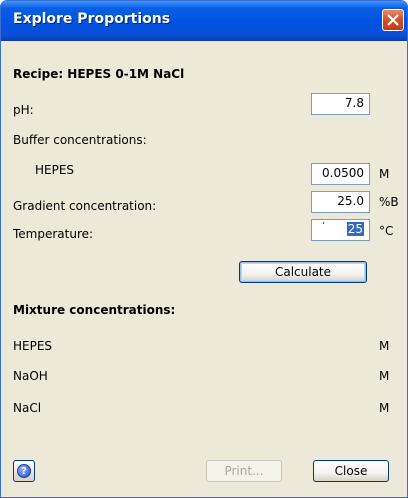  I want to click on temperature-label: Temperature:, so click(53, 234).